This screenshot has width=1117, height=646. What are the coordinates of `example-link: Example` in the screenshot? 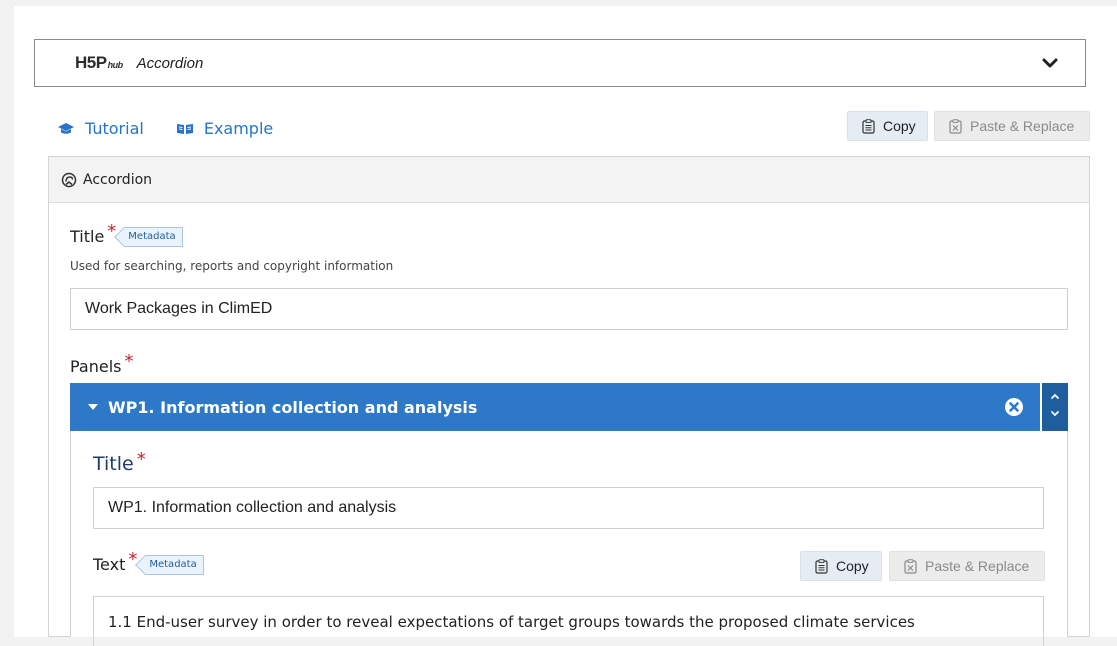 It's located at (224, 128).